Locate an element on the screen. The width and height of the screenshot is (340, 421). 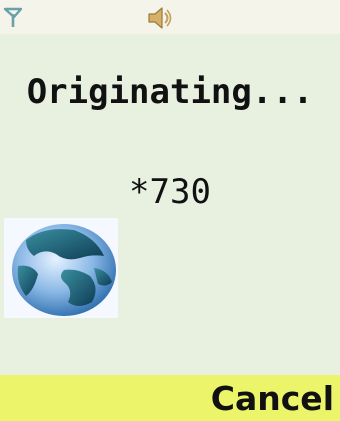
softkey-bar: Cancel is located at coordinates (170, 398).